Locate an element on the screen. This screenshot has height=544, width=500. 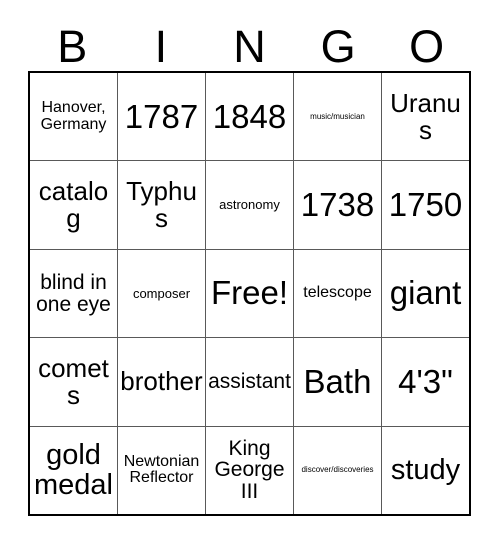
bingo-cell-o5: study is located at coordinates (425, 470).